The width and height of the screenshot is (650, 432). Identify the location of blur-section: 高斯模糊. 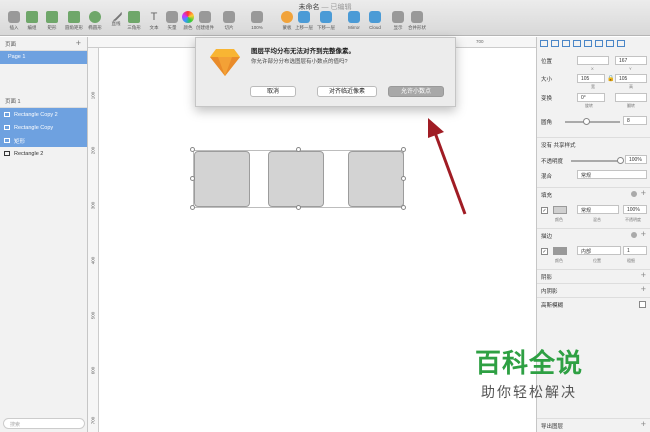
(593, 303).